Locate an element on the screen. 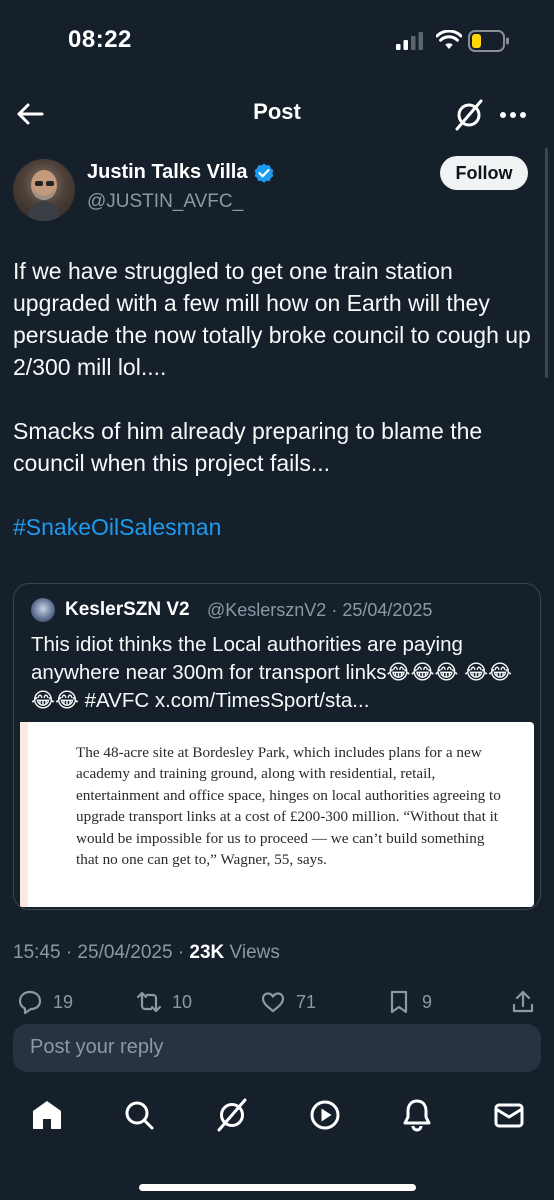 The height and width of the screenshot is (1200, 554). bookmark-count: 9 is located at coordinates (427, 1001).